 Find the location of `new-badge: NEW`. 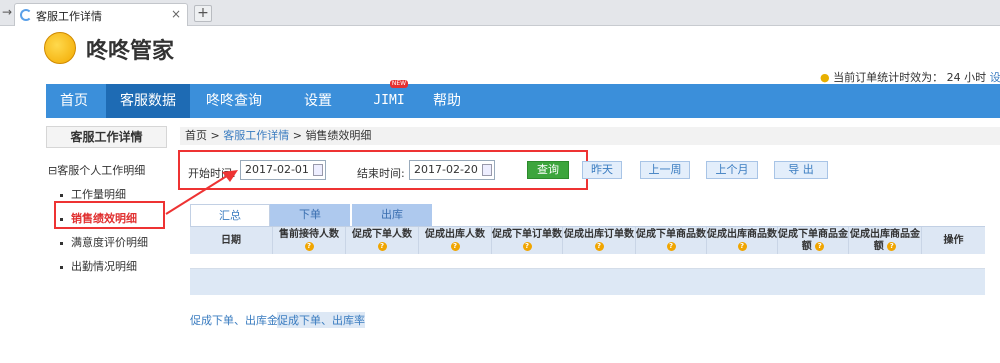

new-badge: NEW is located at coordinates (399, 84).